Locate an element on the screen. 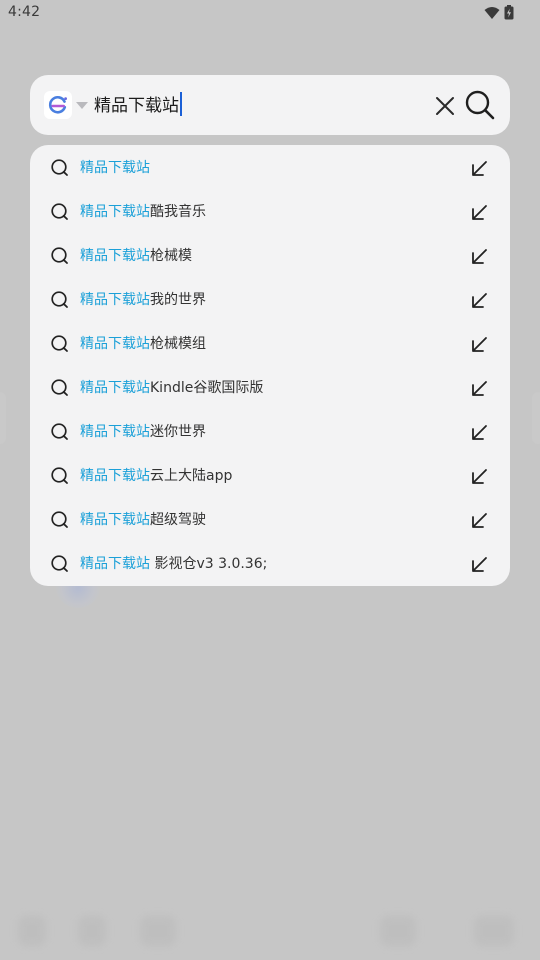 Image resolution: width=540 pixels, height=960 pixels. clear-button is located at coordinates (445, 106).